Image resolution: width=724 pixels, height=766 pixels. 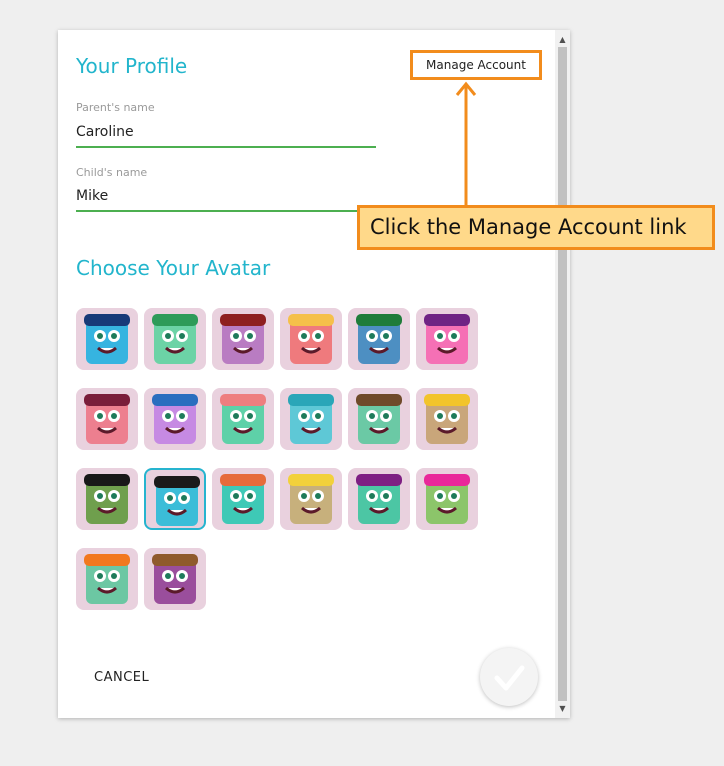 I want to click on instruction-callout: Click the Manage Account link, so click(x=536, y=227).